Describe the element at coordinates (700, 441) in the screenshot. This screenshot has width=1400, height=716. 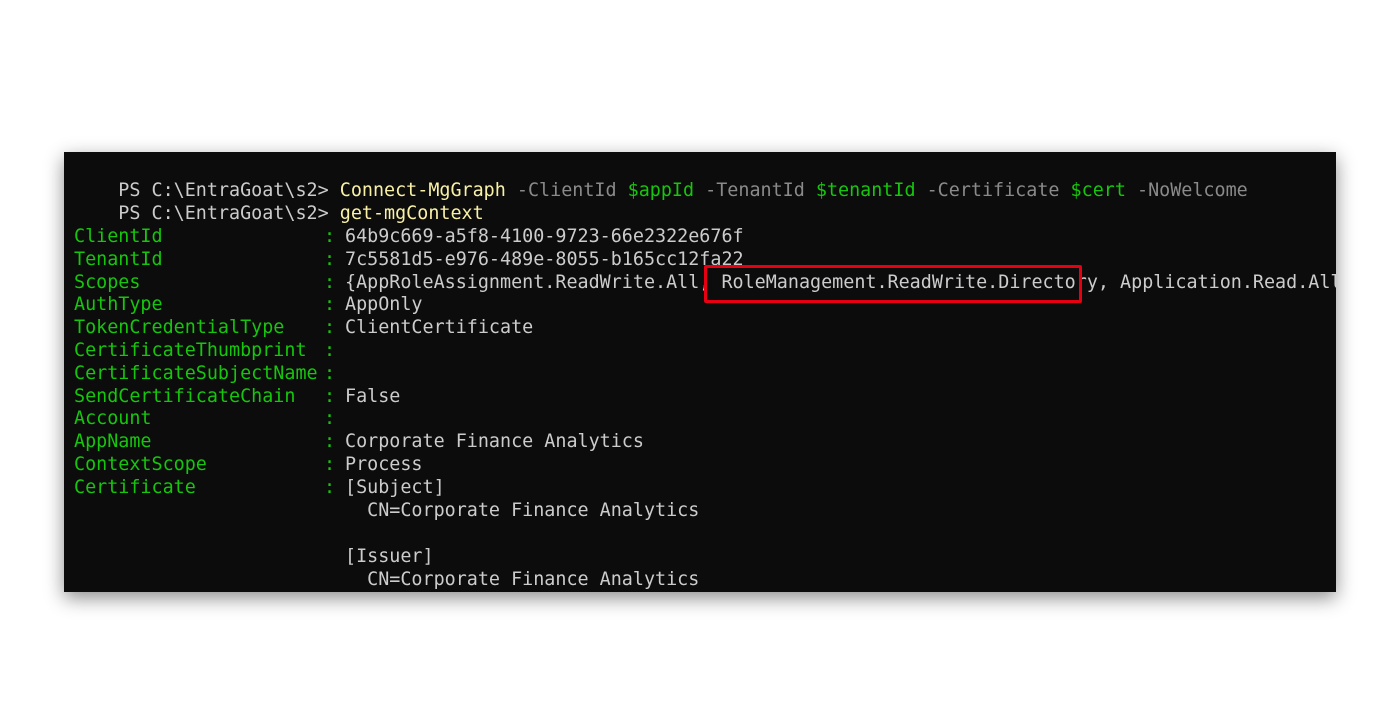
I see `property-row-appname: AppName: Corporate Finance Analytics` at that location.